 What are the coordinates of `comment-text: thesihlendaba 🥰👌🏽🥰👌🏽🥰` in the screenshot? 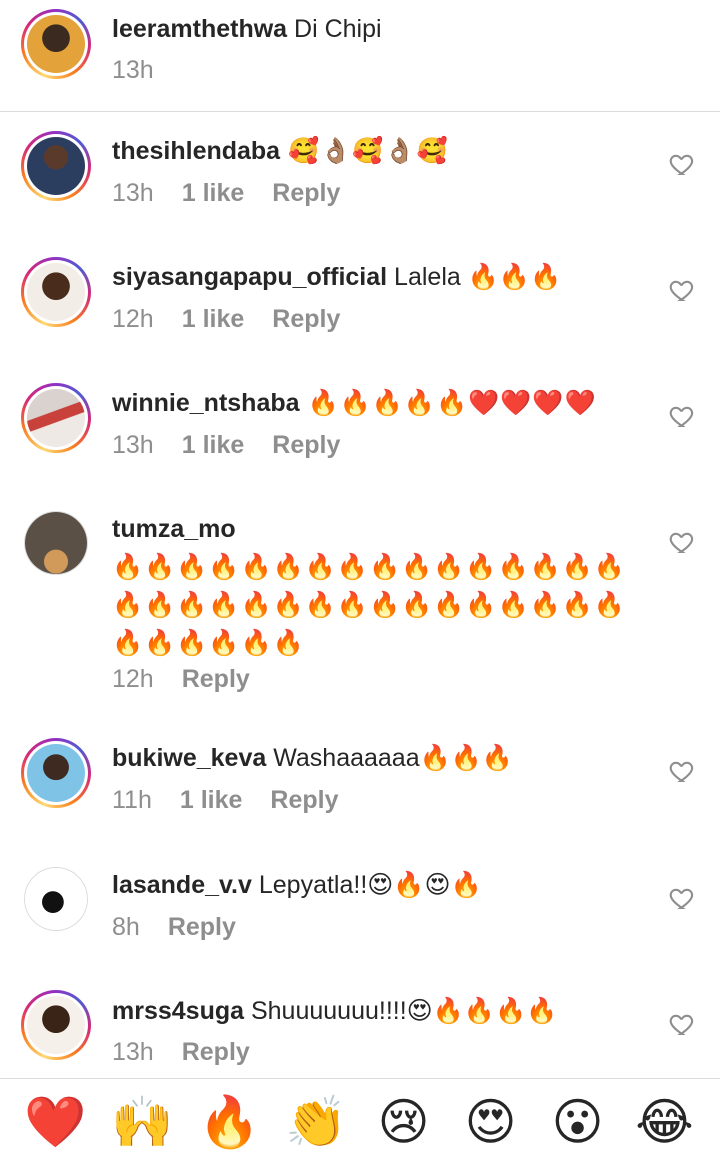 It's located at (378, 151).